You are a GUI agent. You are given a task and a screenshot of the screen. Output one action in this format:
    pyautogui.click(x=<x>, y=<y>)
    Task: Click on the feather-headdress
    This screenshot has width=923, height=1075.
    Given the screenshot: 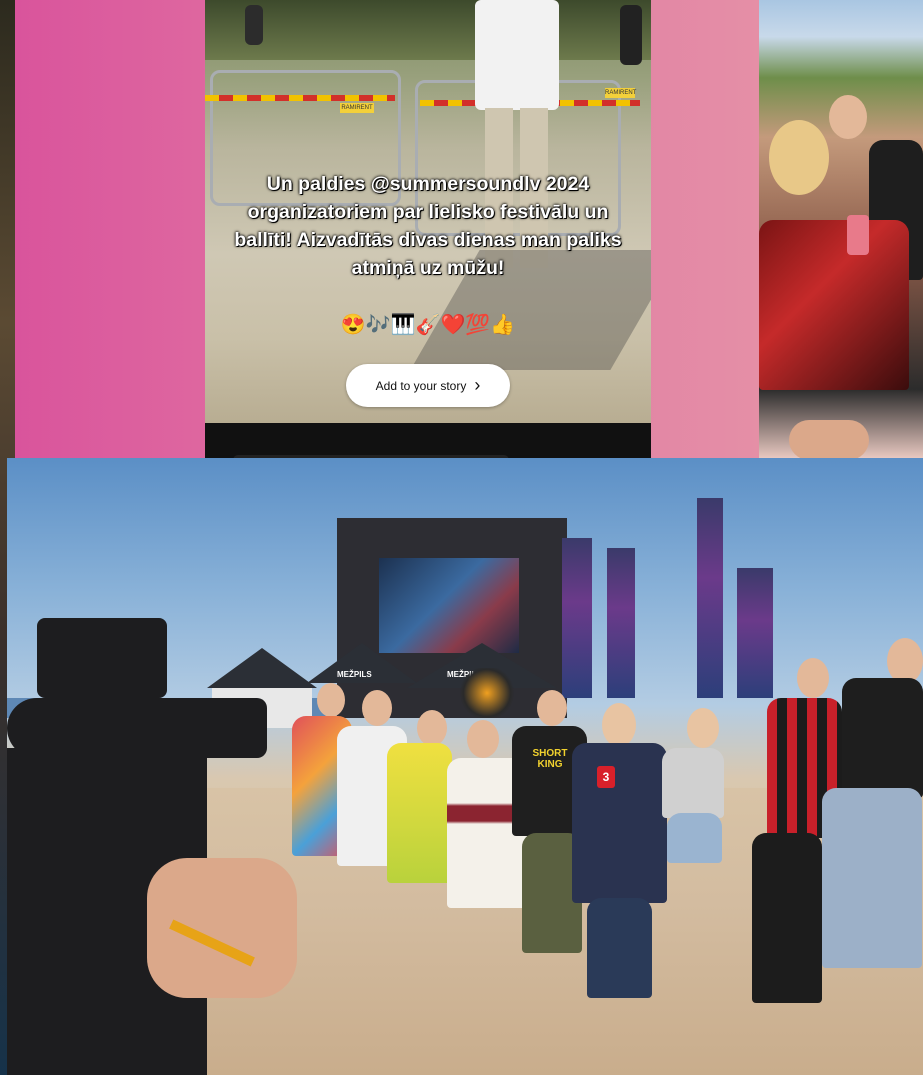 What is the action you would take?
    pyautogui.click(x=487, y=693)
    